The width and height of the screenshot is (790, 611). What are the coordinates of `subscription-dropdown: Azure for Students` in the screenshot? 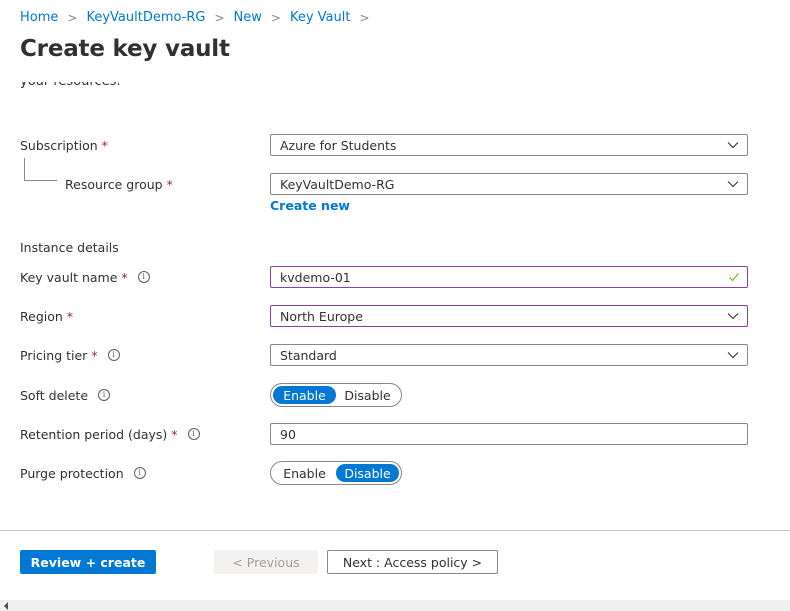 It's located at (509, 145).